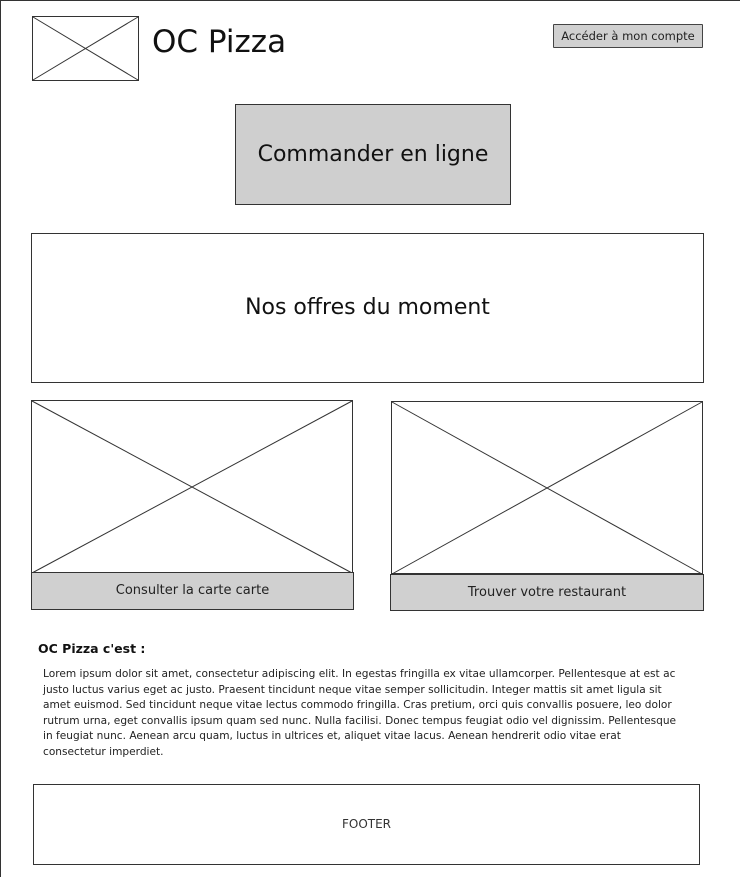 The image size is (740, 877). What do you see at coordinates (92, 648) in the screenshot?
I see `about-heading: OC Pizza c'est :` at bounding box center [92, 648].